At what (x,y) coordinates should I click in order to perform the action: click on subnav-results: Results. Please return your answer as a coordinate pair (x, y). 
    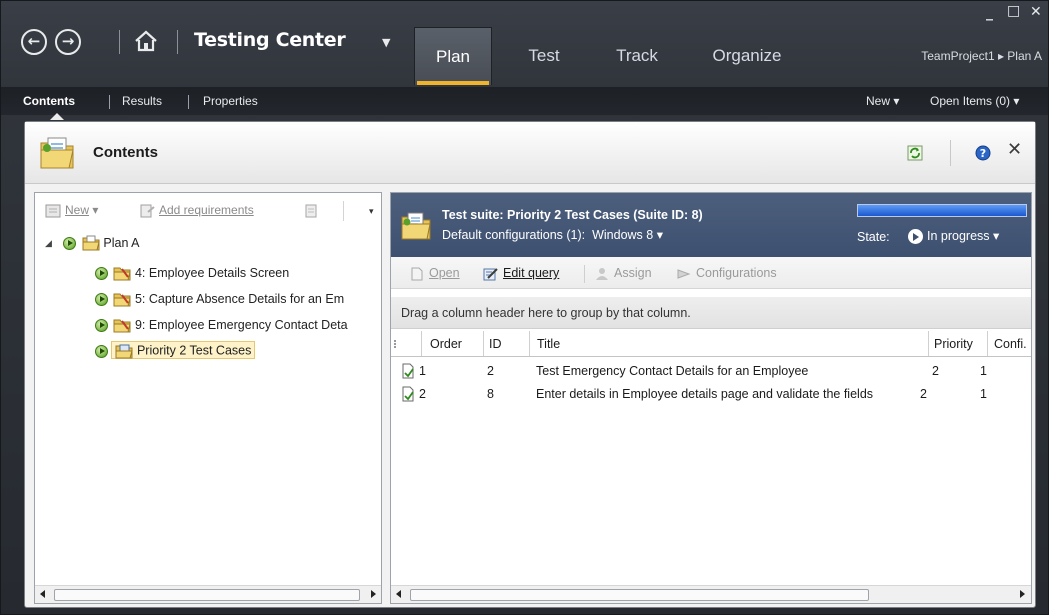
    Looking at the image, I should click on (142, 101).